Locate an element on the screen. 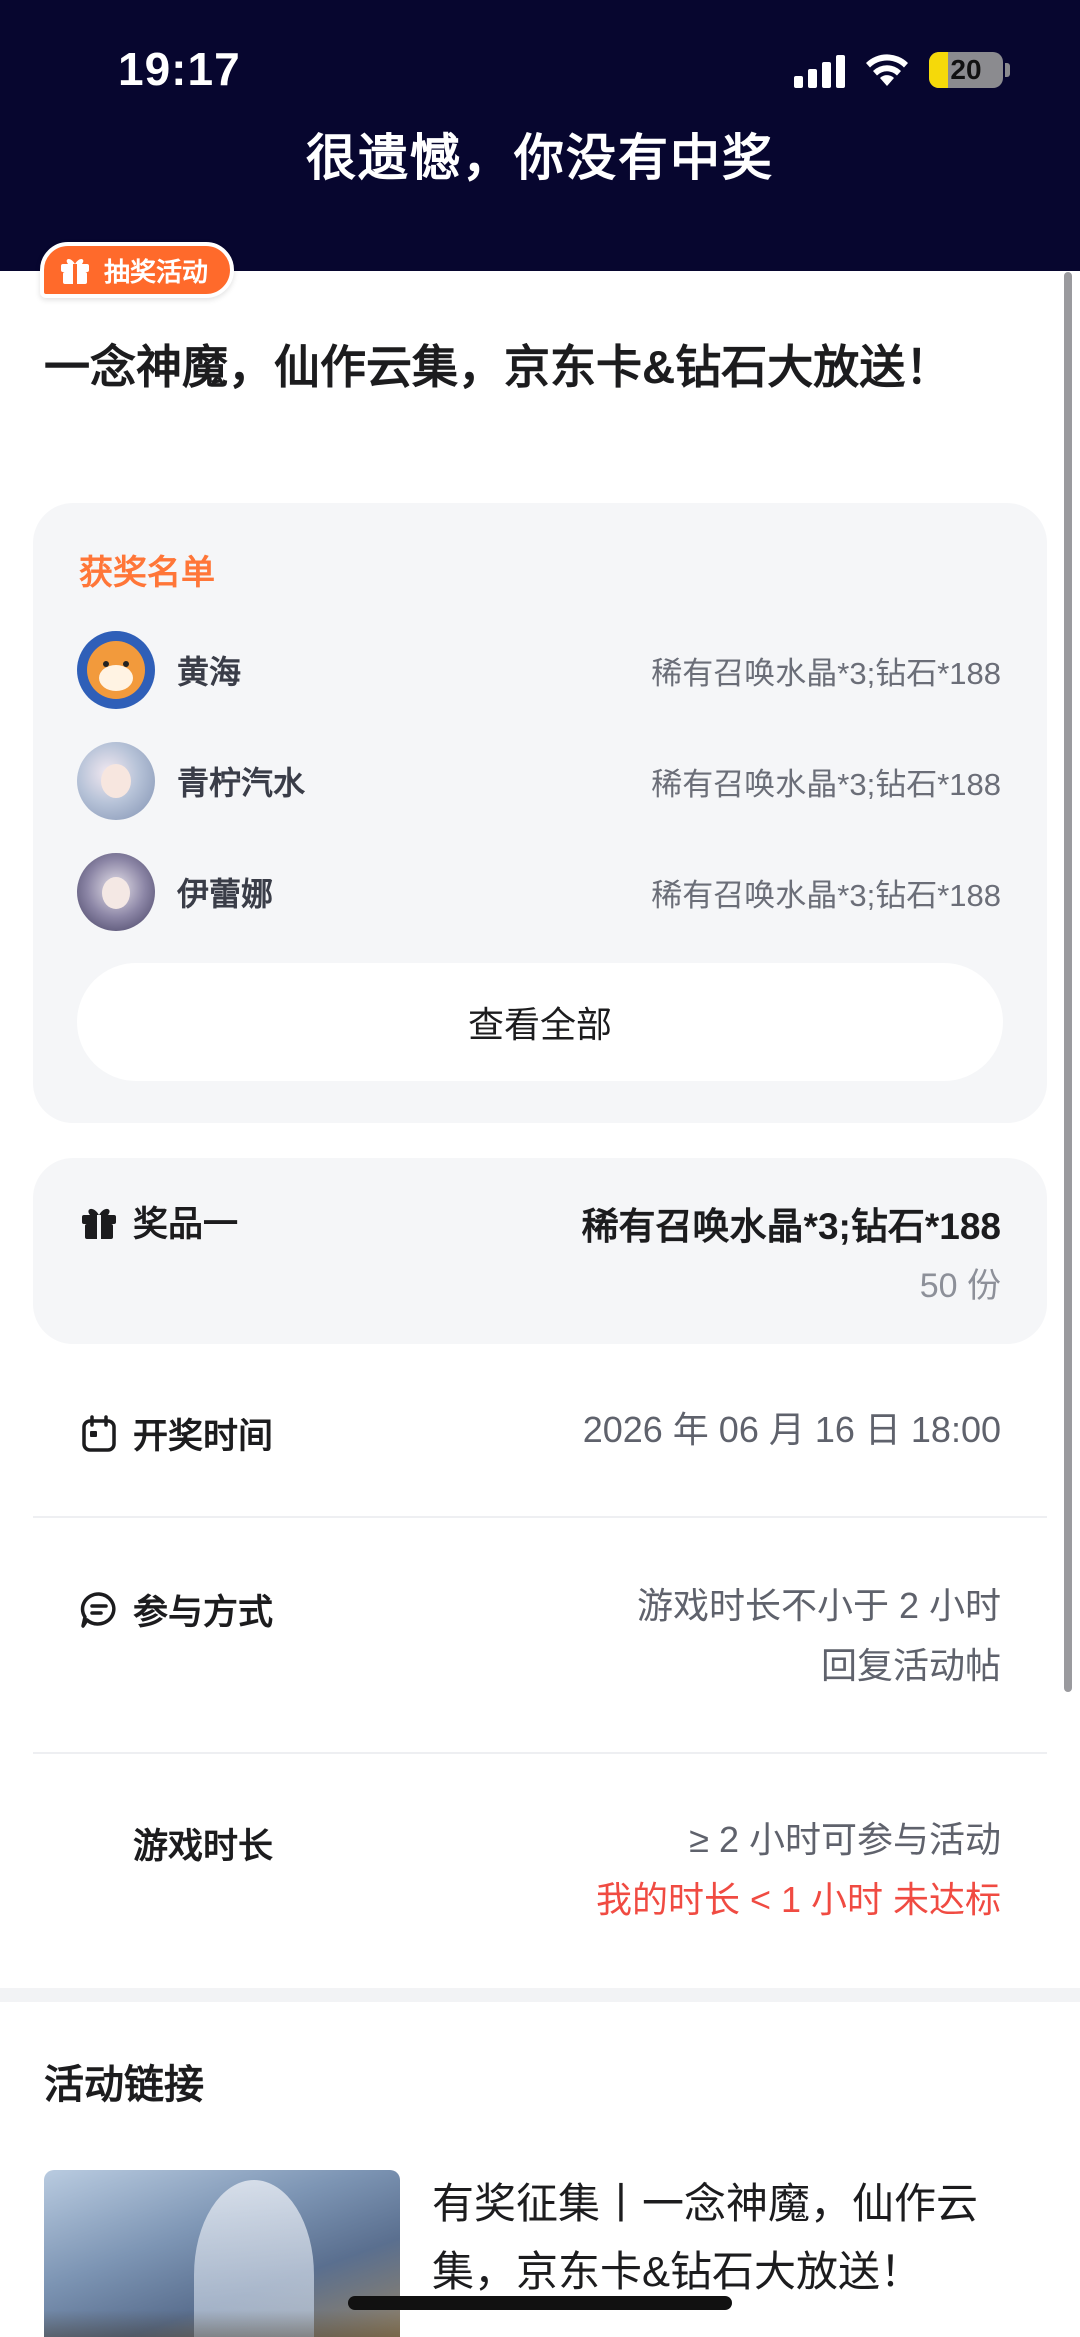 Image resolution: width=1080 pixels, height=2337 pixels. prize-label-group: 奖品一 is located at coordinates (158, 1221).